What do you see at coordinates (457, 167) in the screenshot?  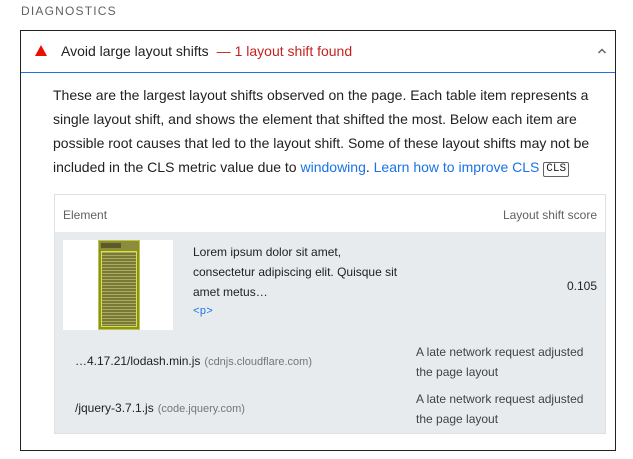 I see `learn-more-link: Learn how to improve CLS` at bounding box center [457, 167].